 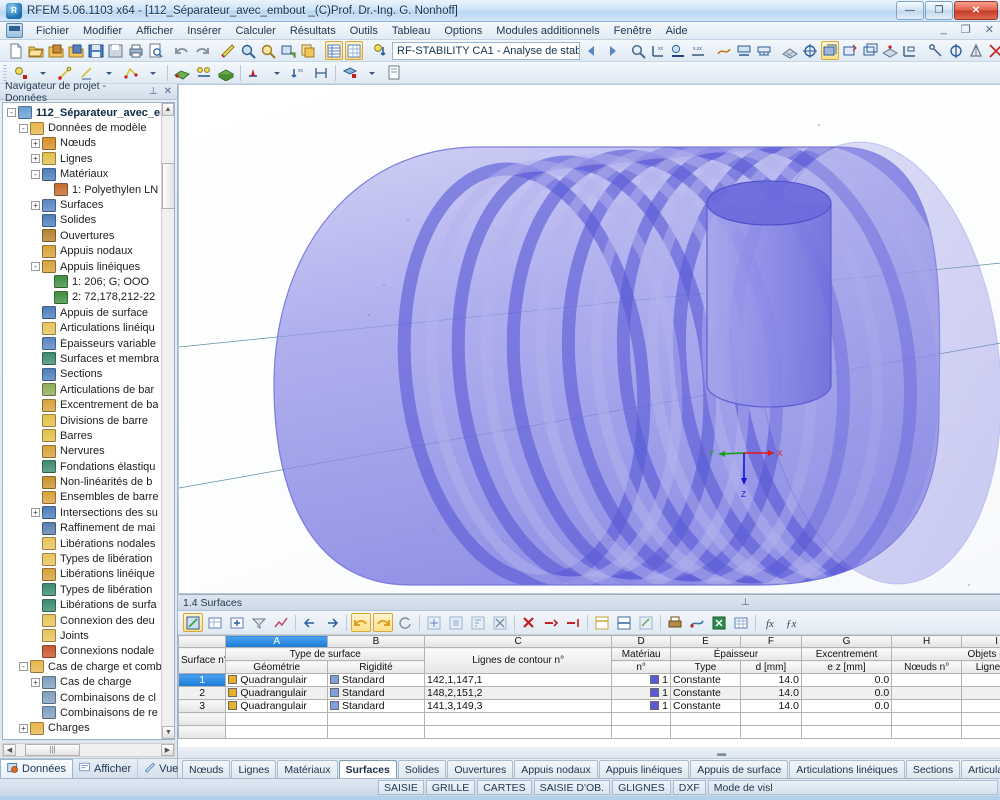 What do you see at coordinates (980, 769) in the screenshot?
I see `sheet-tab-articulations-de-barre: Articulations de barre` at bounding box center [980, 769].